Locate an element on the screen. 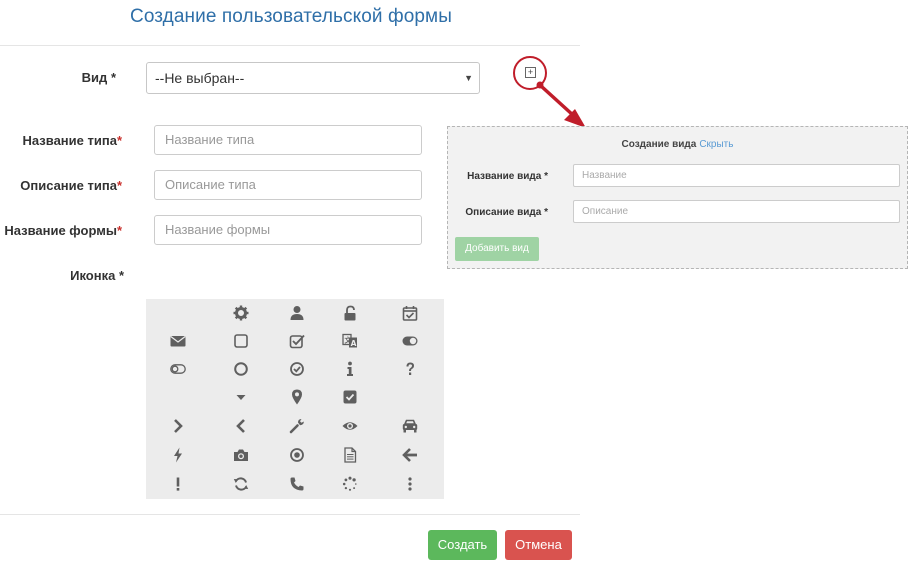 Image resolution: width=909 pixels, height=564 pixels. vid-desc-input: Описание is located at coordinates (736, 211).